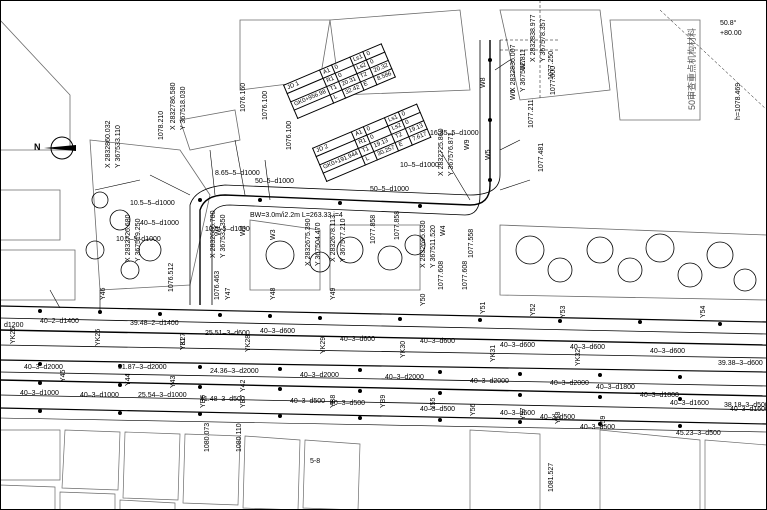 Image resolution: width=767 pixels, height=510 pixels. Describe the element at coordinates (273, 235) in the screenshot. I see `node-label: W3` at that location.